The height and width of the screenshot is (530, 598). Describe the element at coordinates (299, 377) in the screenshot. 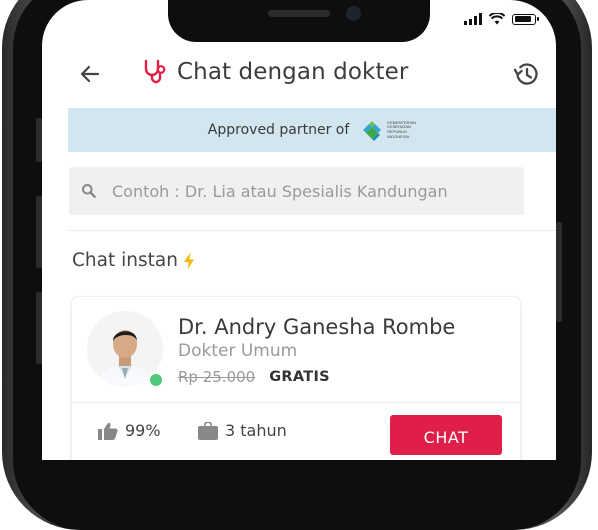

I see `current-price: GRATIS` at that location.